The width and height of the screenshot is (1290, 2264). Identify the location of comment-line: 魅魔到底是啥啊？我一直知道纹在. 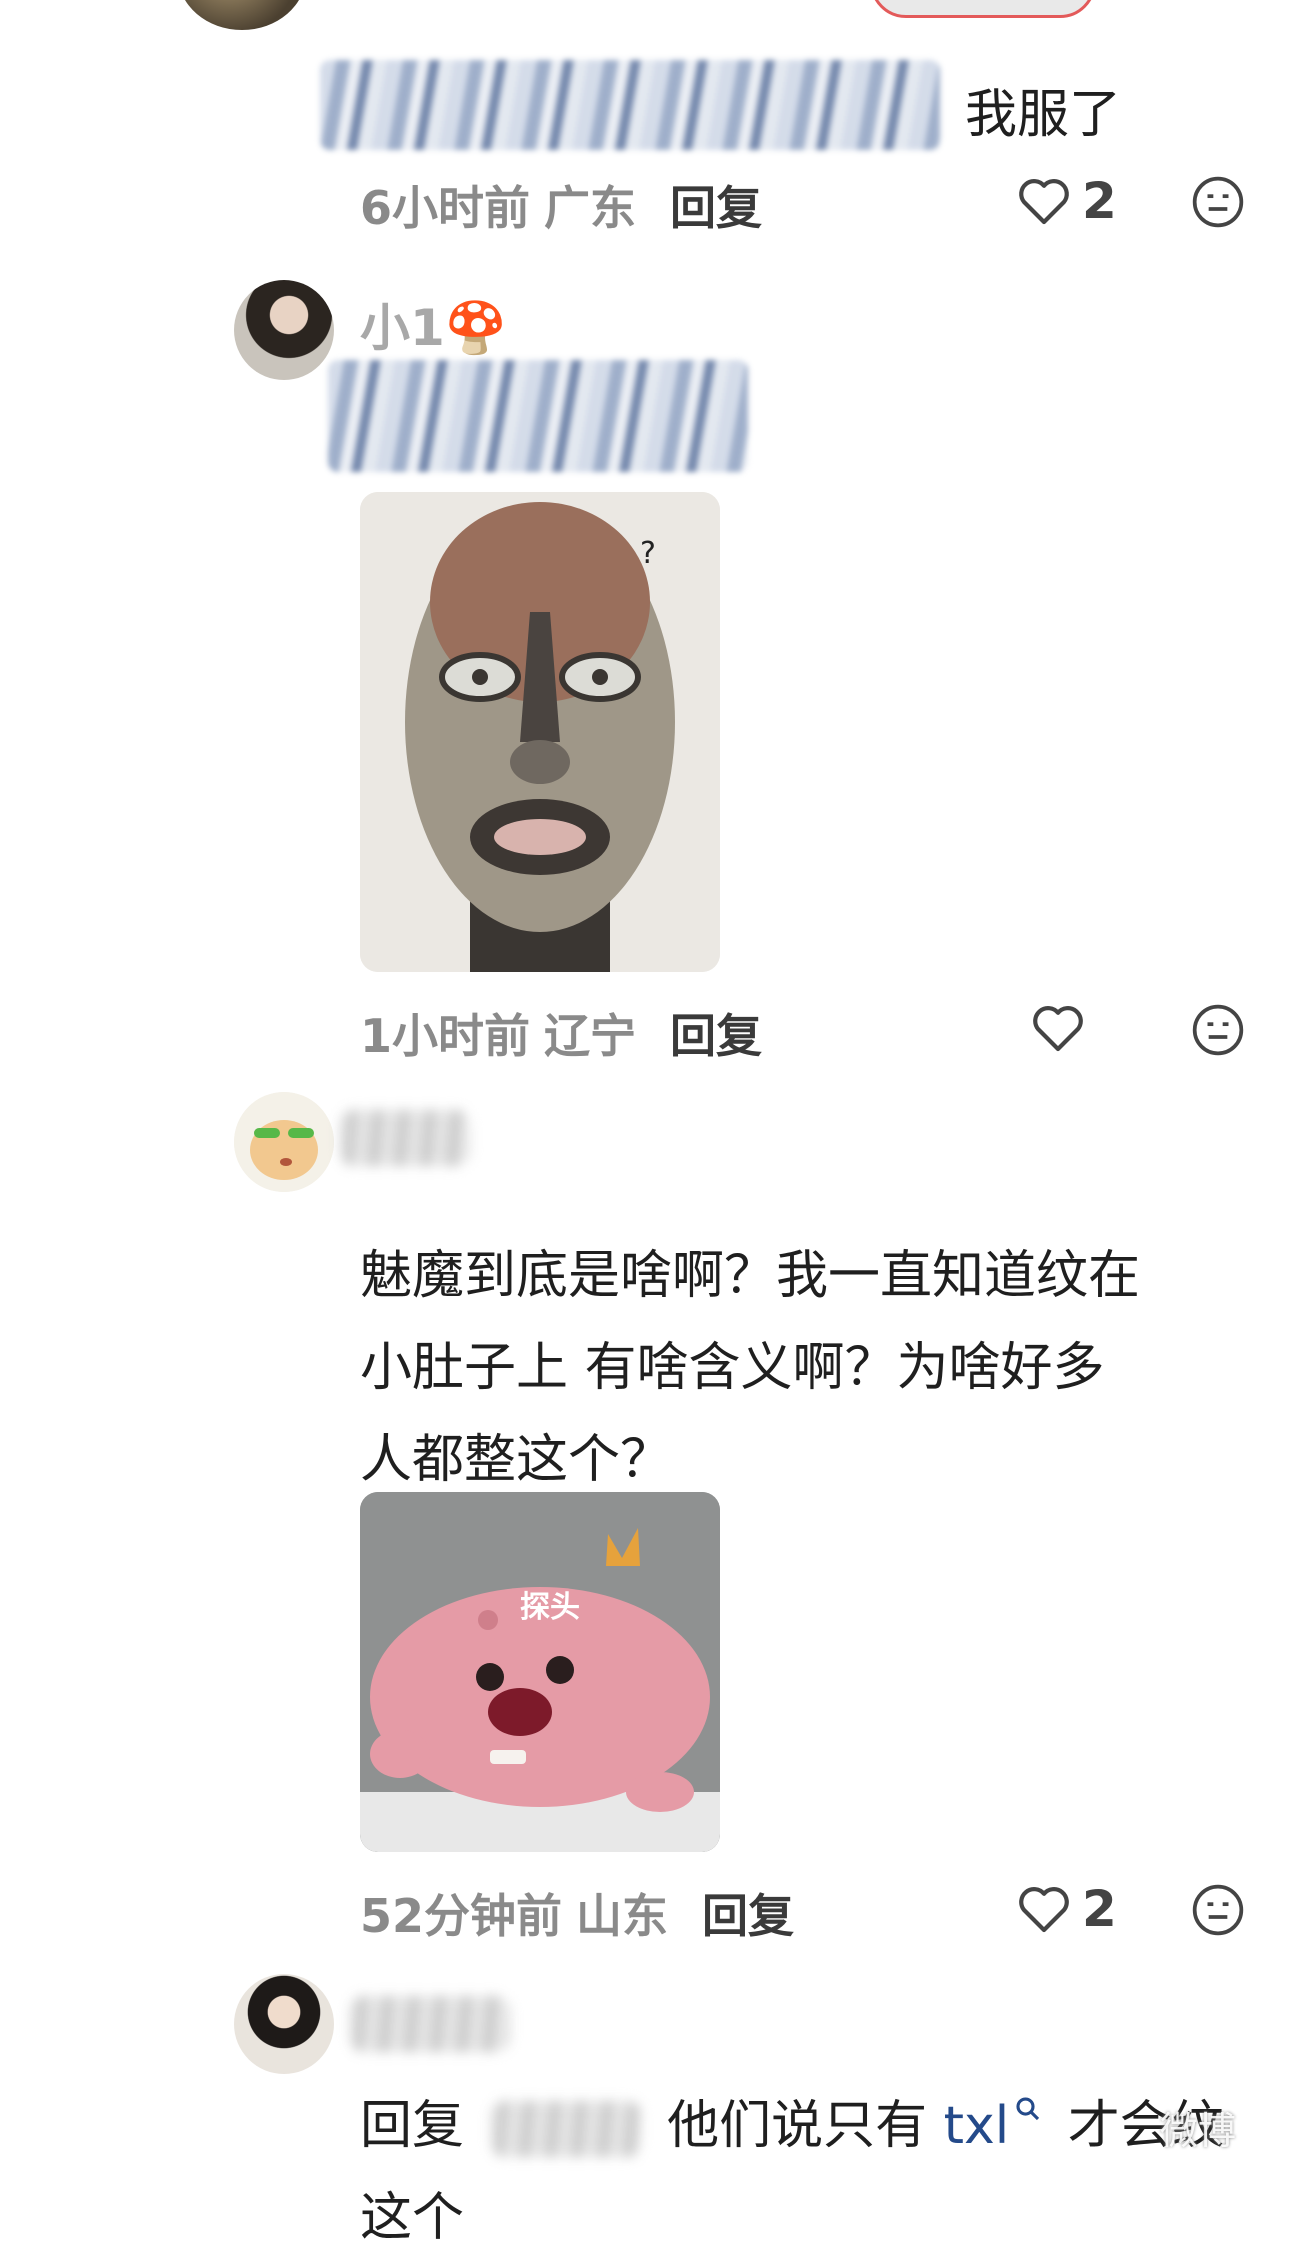
(750, 1276).